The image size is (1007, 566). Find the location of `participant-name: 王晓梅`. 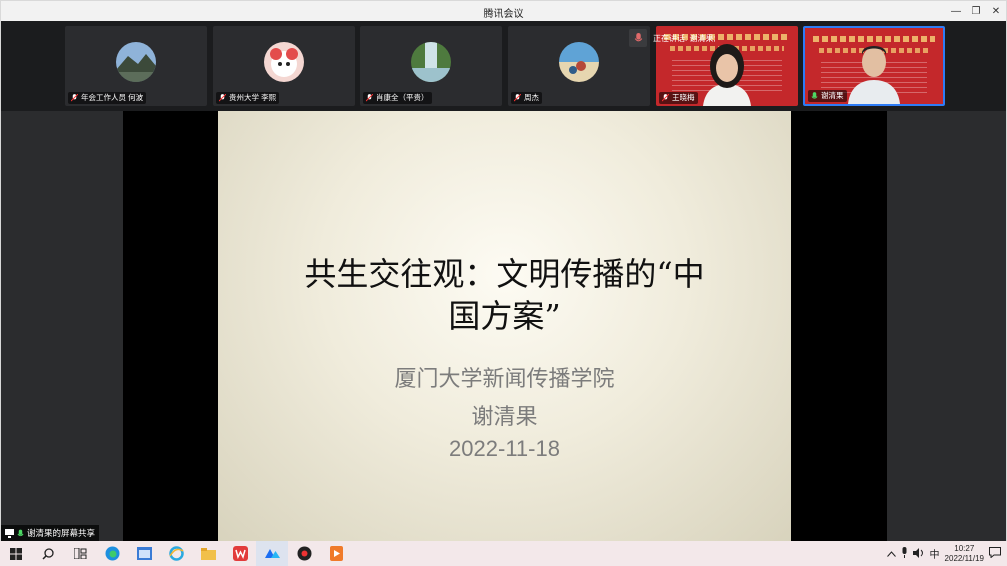

participant-name: 王晓梅 is located at coordinates (683, 97).